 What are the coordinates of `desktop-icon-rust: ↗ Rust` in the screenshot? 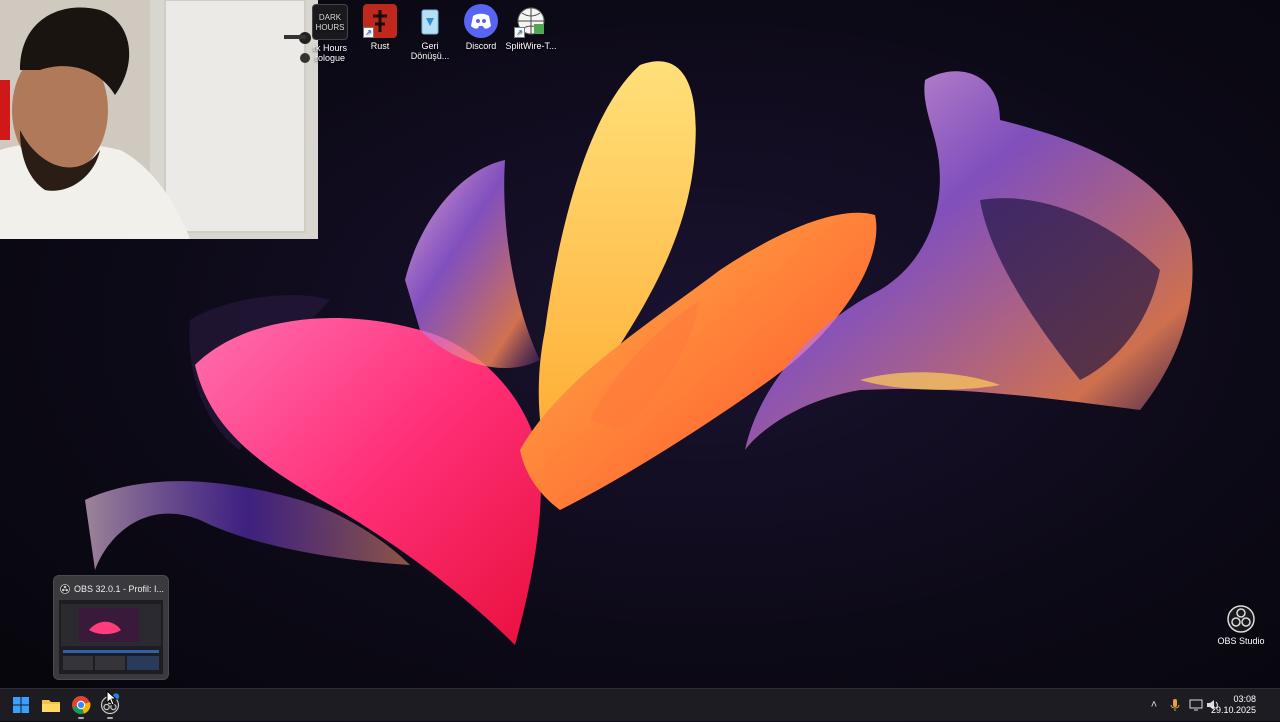 It's located at (380, 27).